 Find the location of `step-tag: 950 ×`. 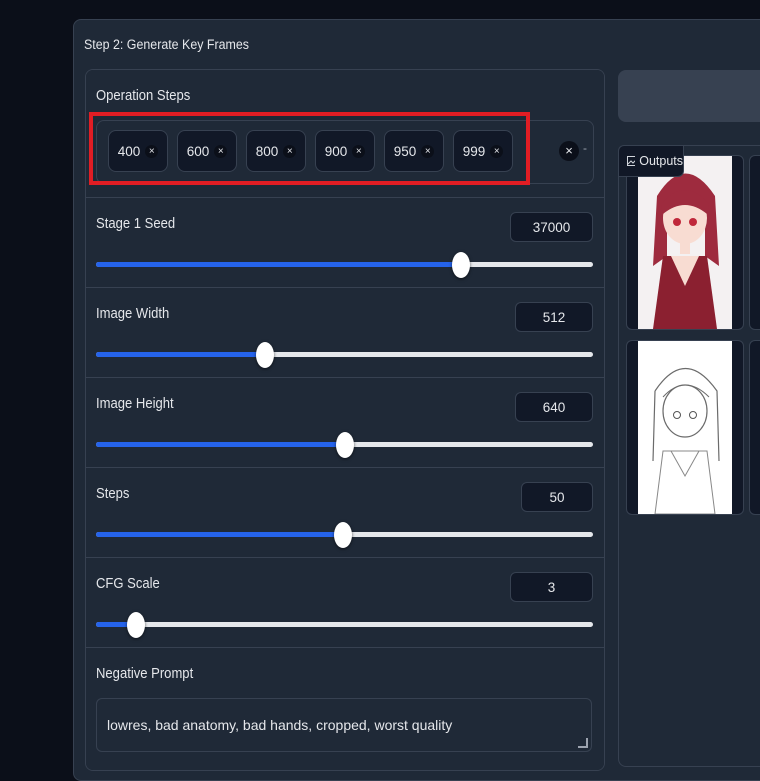

step-tag: 950 × is located at coordinates (414, 151).